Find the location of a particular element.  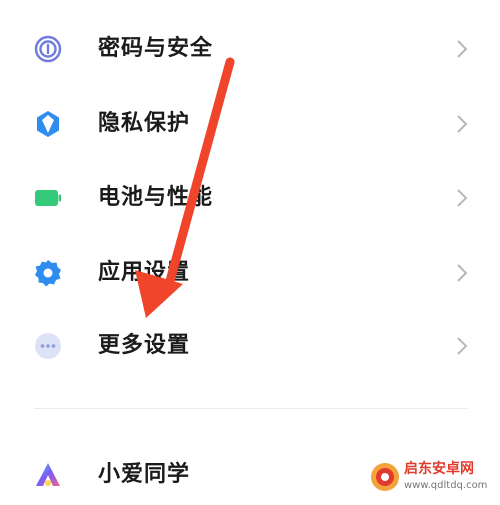

site-watermark: 启东安卓网 www.qdltdq.com is located at coordinates (433, 478).